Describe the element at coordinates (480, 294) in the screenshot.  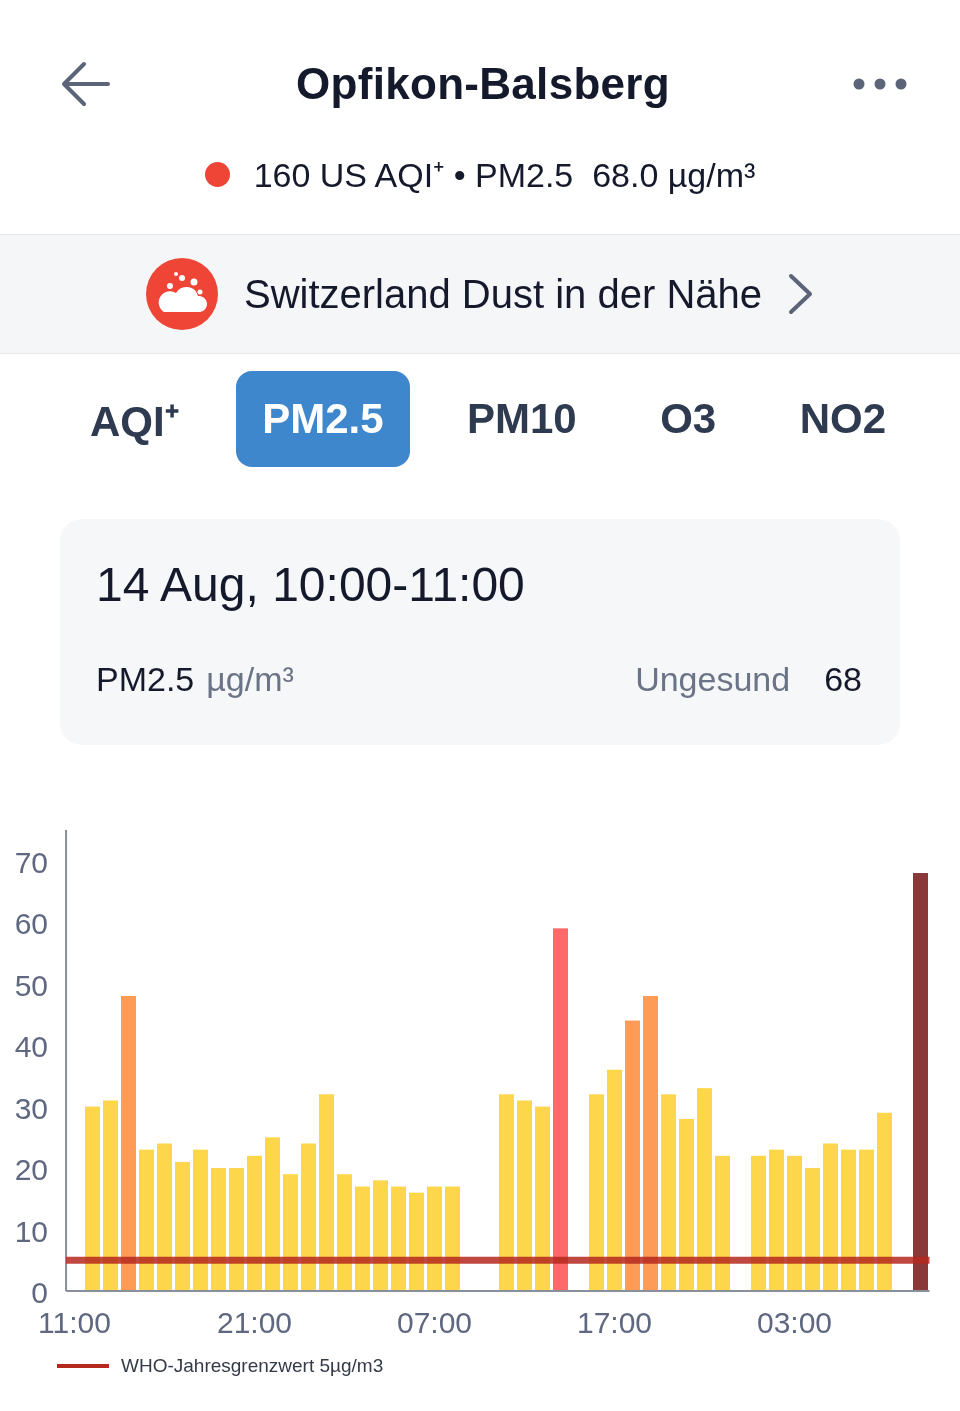
I see `nearby-banner: Switzerland Dust in der Nähe` at that location.